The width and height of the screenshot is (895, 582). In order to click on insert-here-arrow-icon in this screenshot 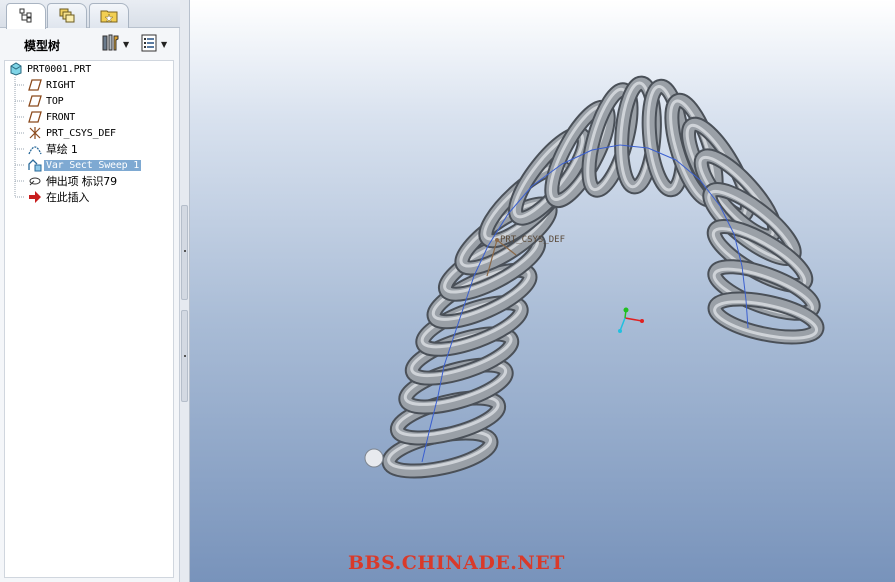, I will do `click(35, 197)`.